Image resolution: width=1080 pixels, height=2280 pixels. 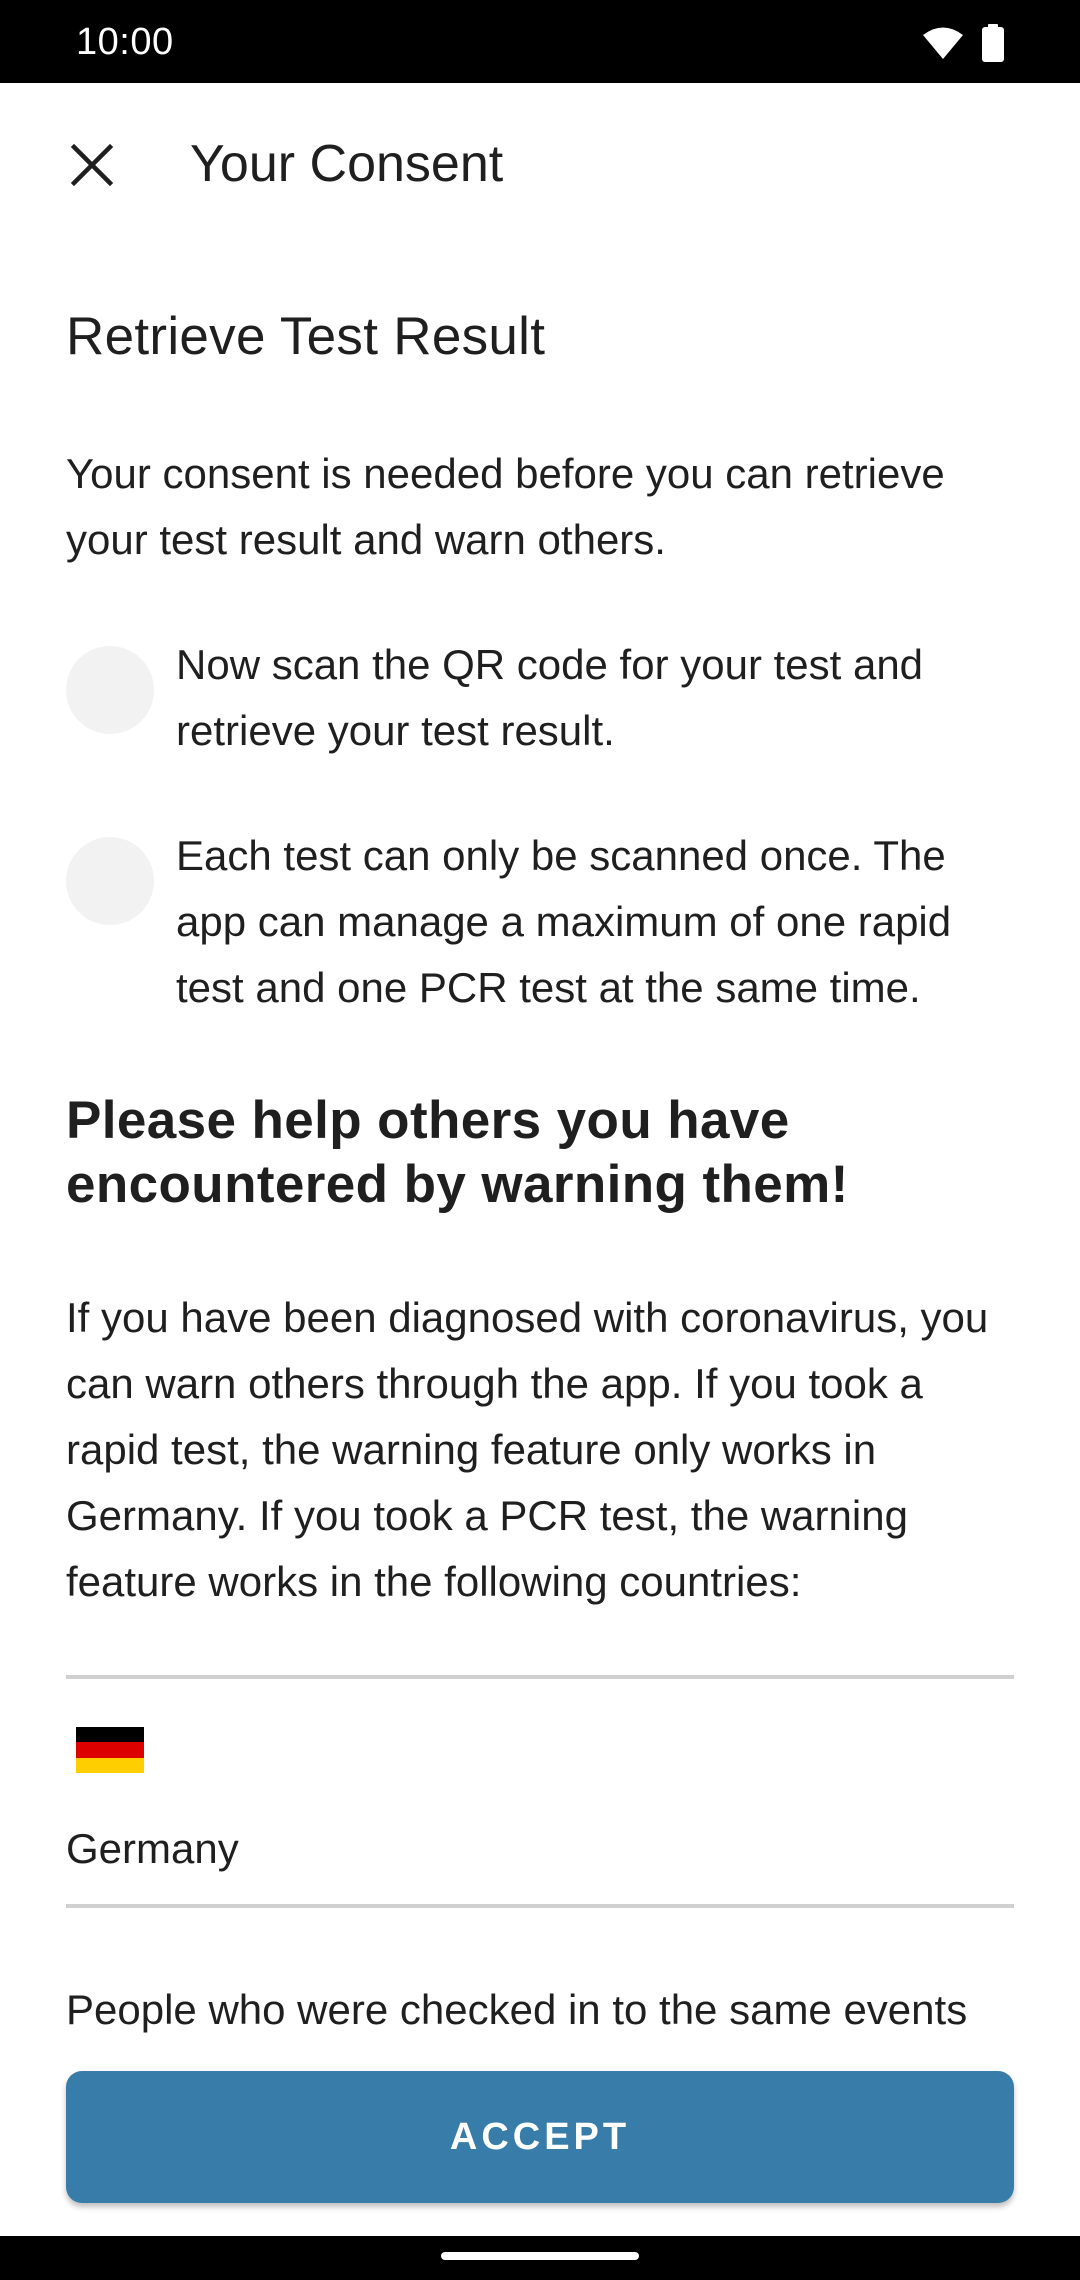 I want to click on germany-flag-icon, so click(x=110, y=1750).